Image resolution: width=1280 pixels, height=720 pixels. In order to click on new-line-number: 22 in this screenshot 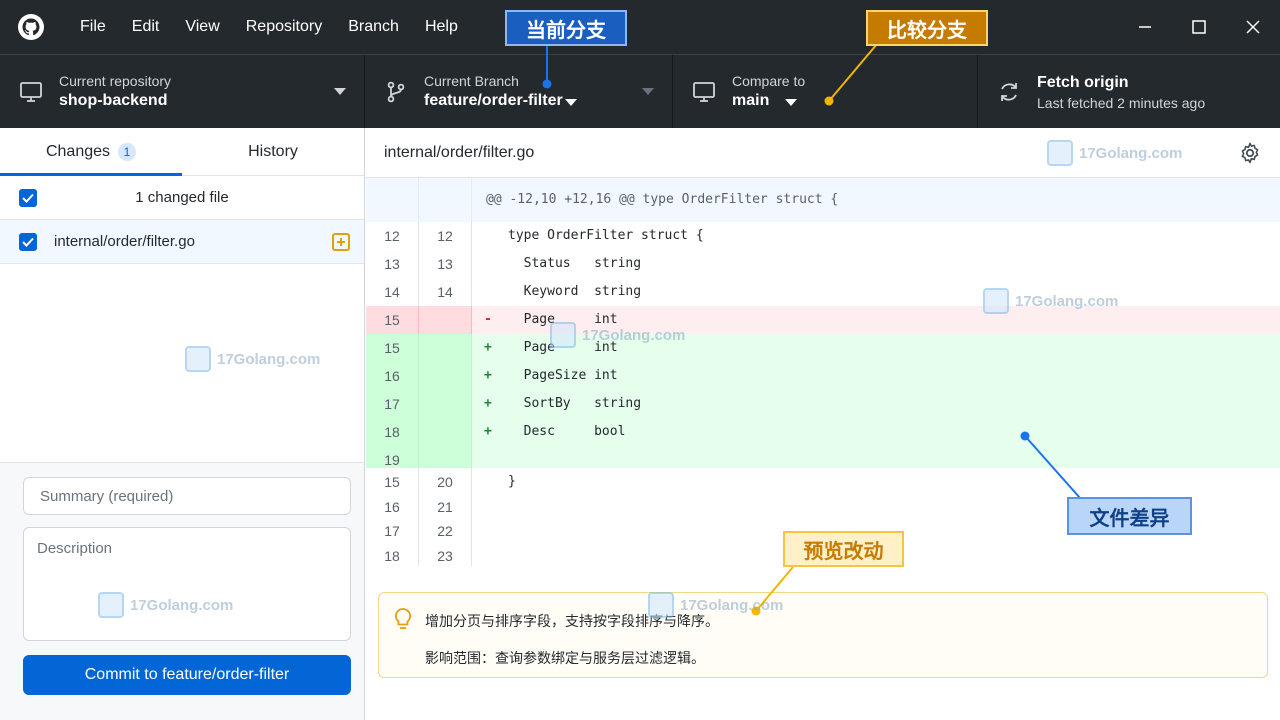, I will do `click(445, 529)`.